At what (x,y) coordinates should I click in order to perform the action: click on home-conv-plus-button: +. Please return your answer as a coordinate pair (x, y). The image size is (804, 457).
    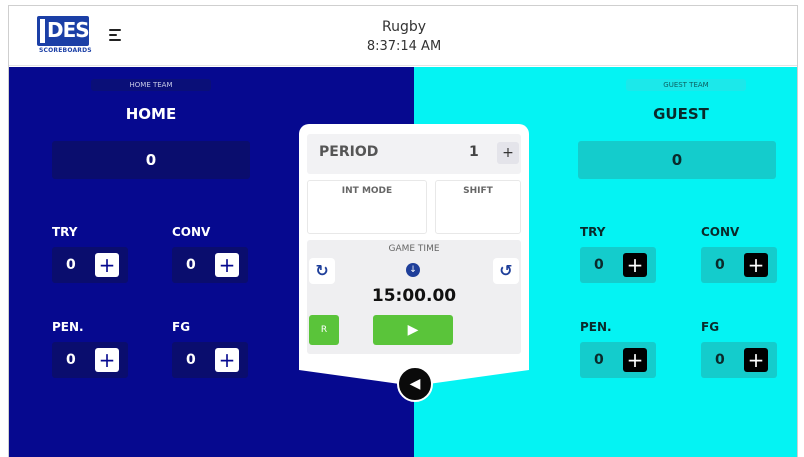
    Looking at the image, I should click on (227, 265).